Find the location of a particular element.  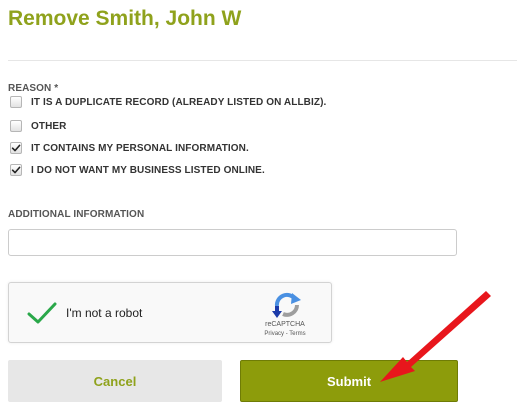

recaptcha-privacy-link: Privacy is located at coordinates (274, 334).